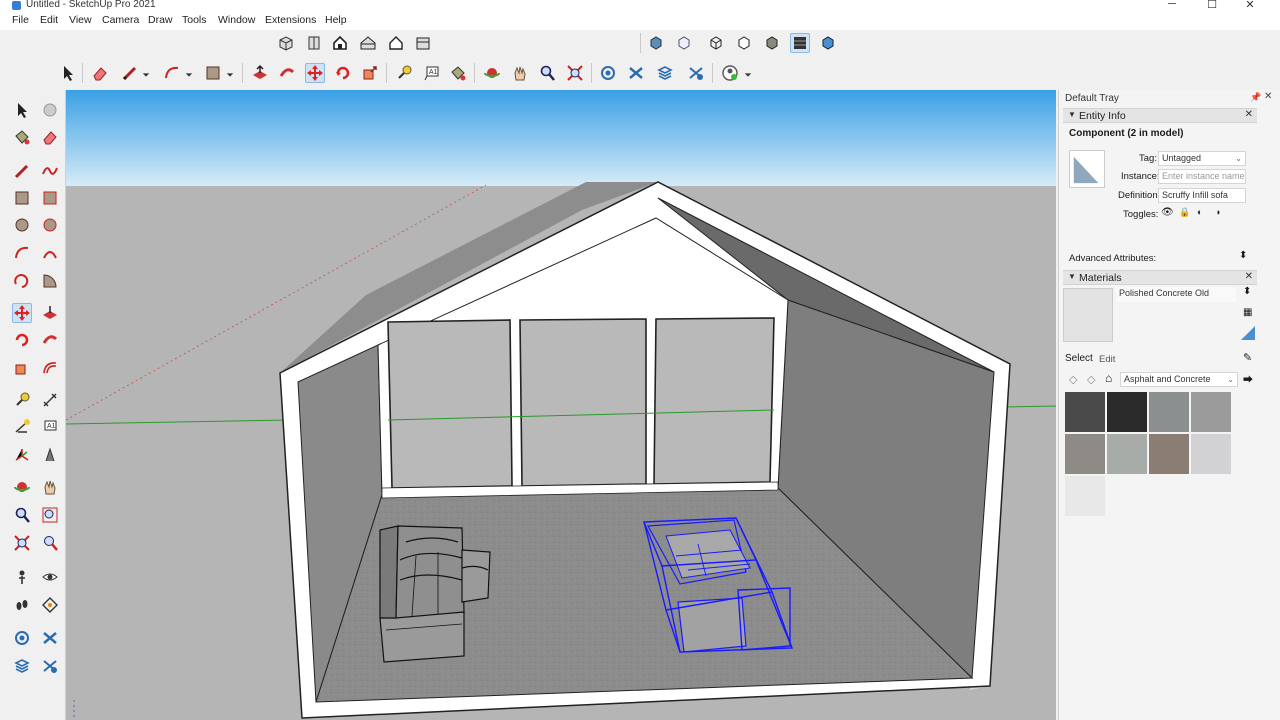  What do you see at coordinates (828, 43) in the screenshot?
I see `monochrome-style-icon` at bounding box center [828, 43].